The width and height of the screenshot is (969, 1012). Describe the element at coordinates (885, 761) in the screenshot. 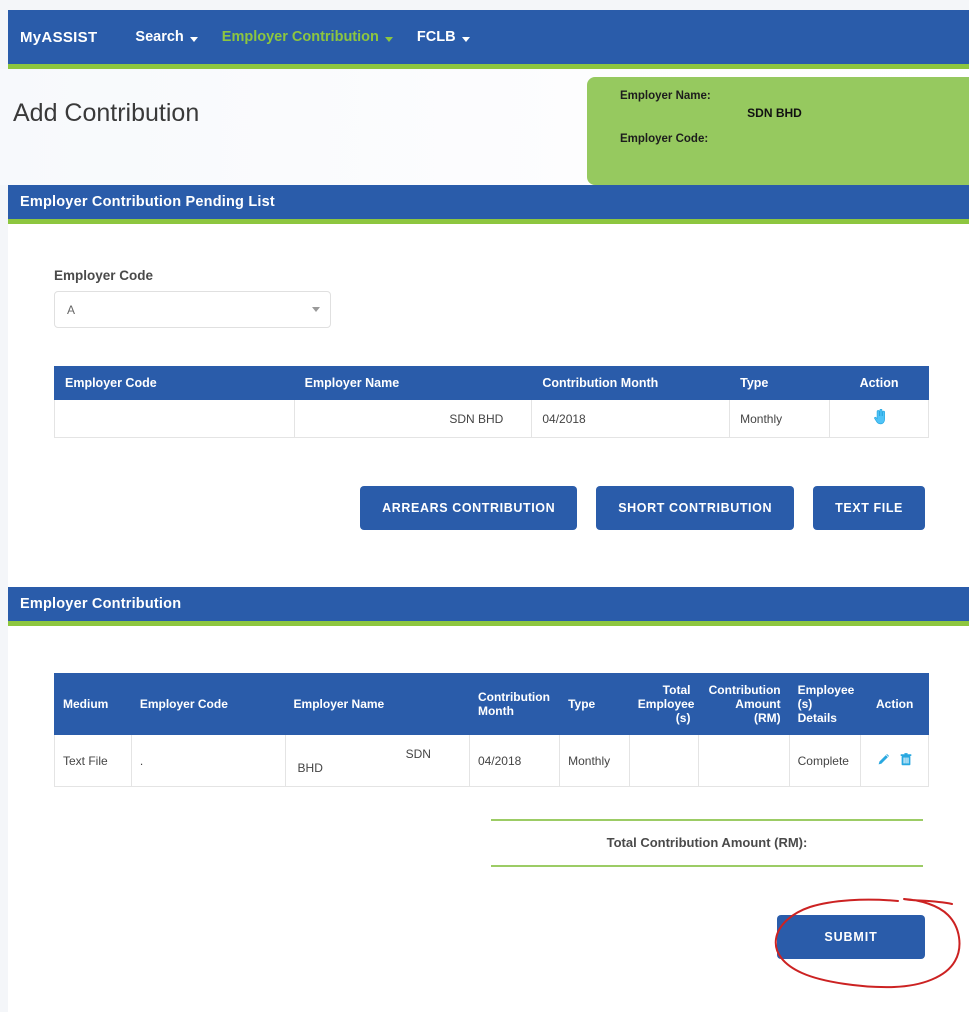

I see `pencil-icon` at that location.